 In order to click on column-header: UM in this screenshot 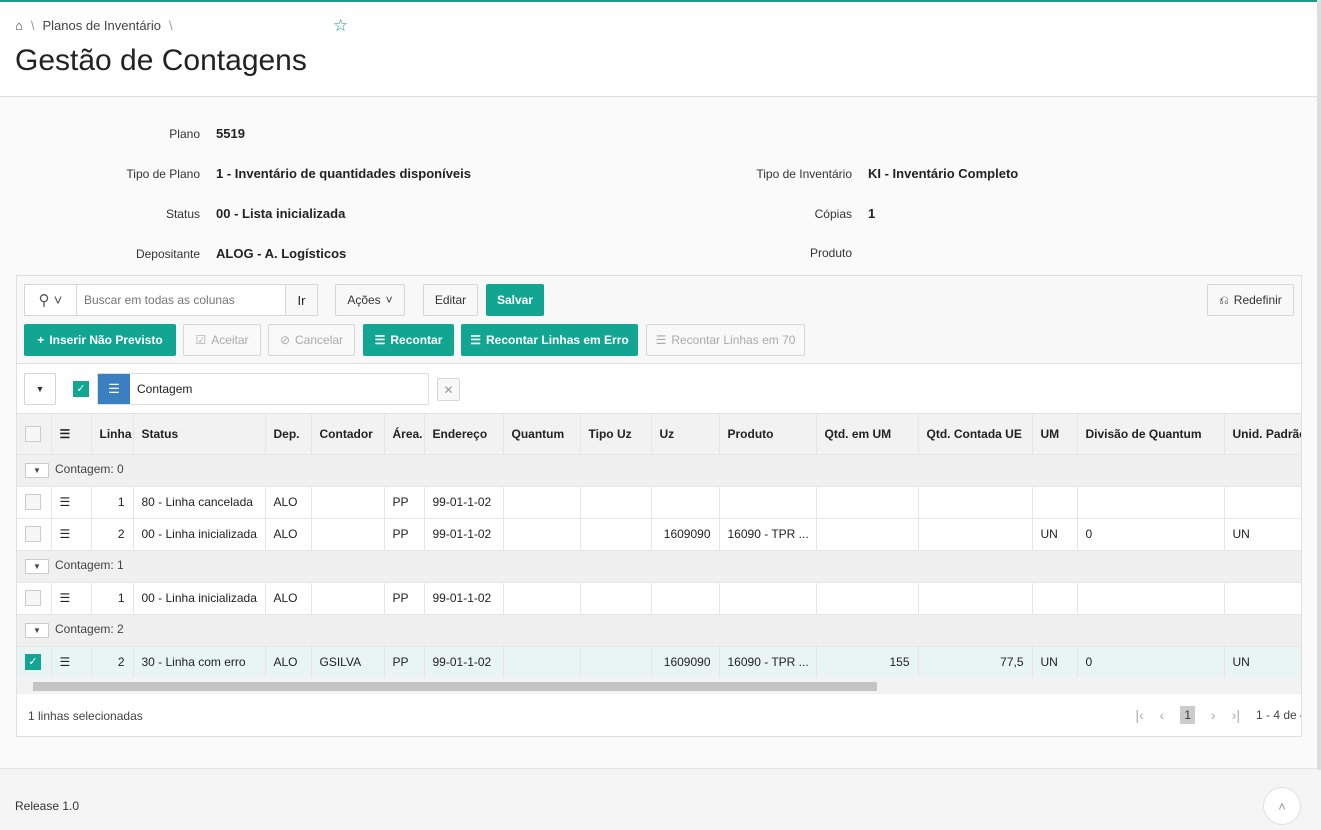, I will do `click(1055, 434)`.